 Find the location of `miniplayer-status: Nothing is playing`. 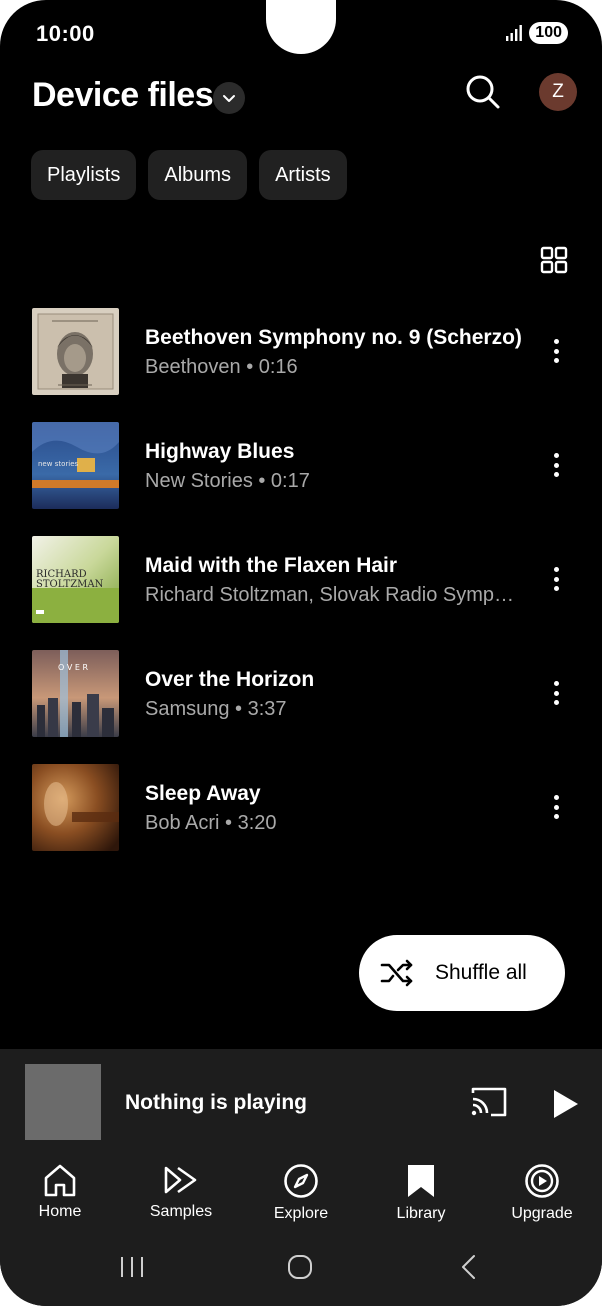

miniplayer-status: Nothing is playing is located at coordinates (216, 1102).